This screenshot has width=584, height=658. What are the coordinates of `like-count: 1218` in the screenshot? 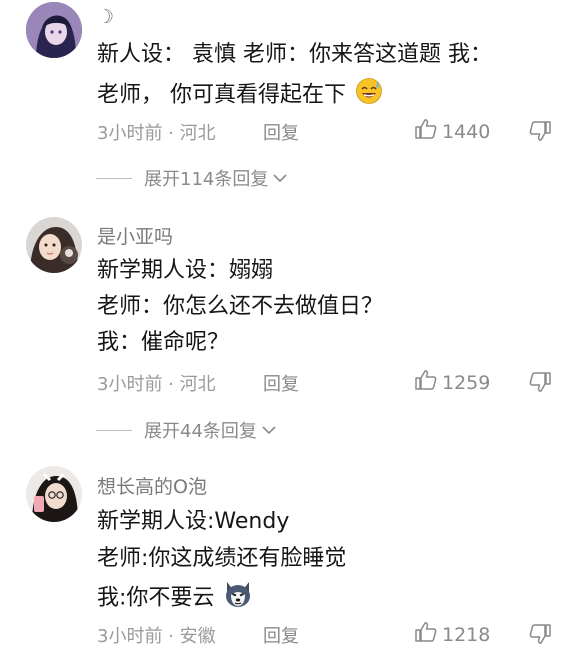 It's located at (466, 634).